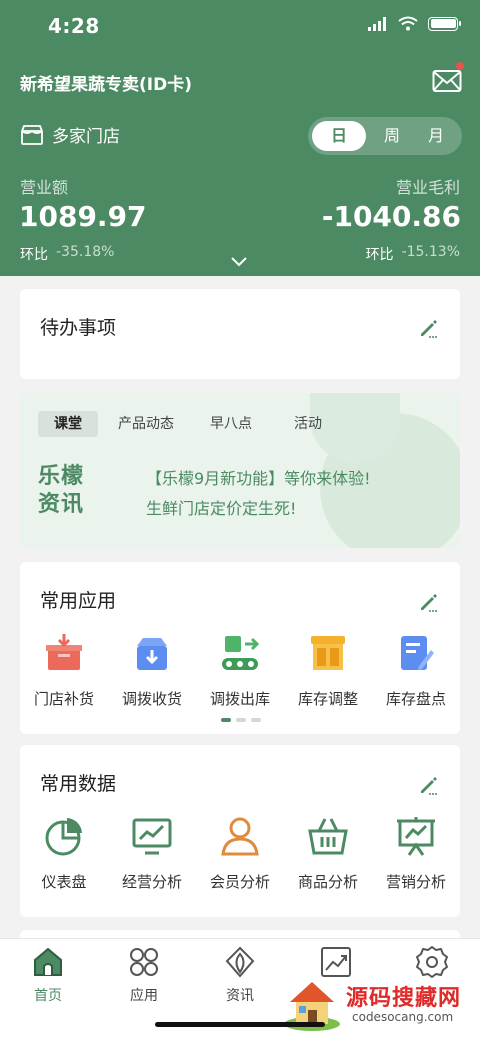  What do you see at coordinates (404, 998) in the screenshot?
I see `watermark-title: 源码搜藏网` at bounding box center [404, 998].